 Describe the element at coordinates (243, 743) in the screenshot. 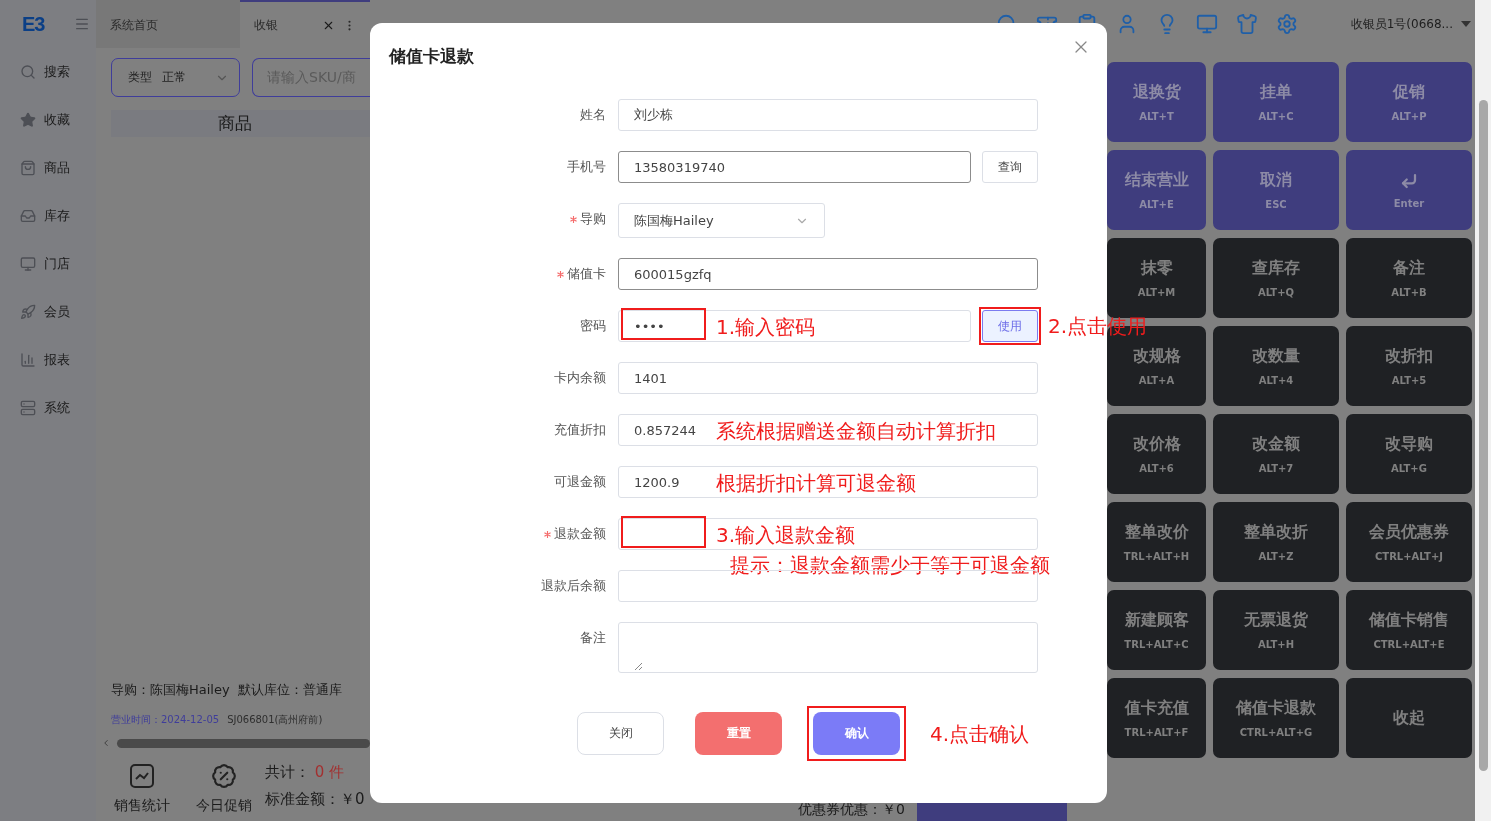

I see `scrollbar-thumb` at that location.